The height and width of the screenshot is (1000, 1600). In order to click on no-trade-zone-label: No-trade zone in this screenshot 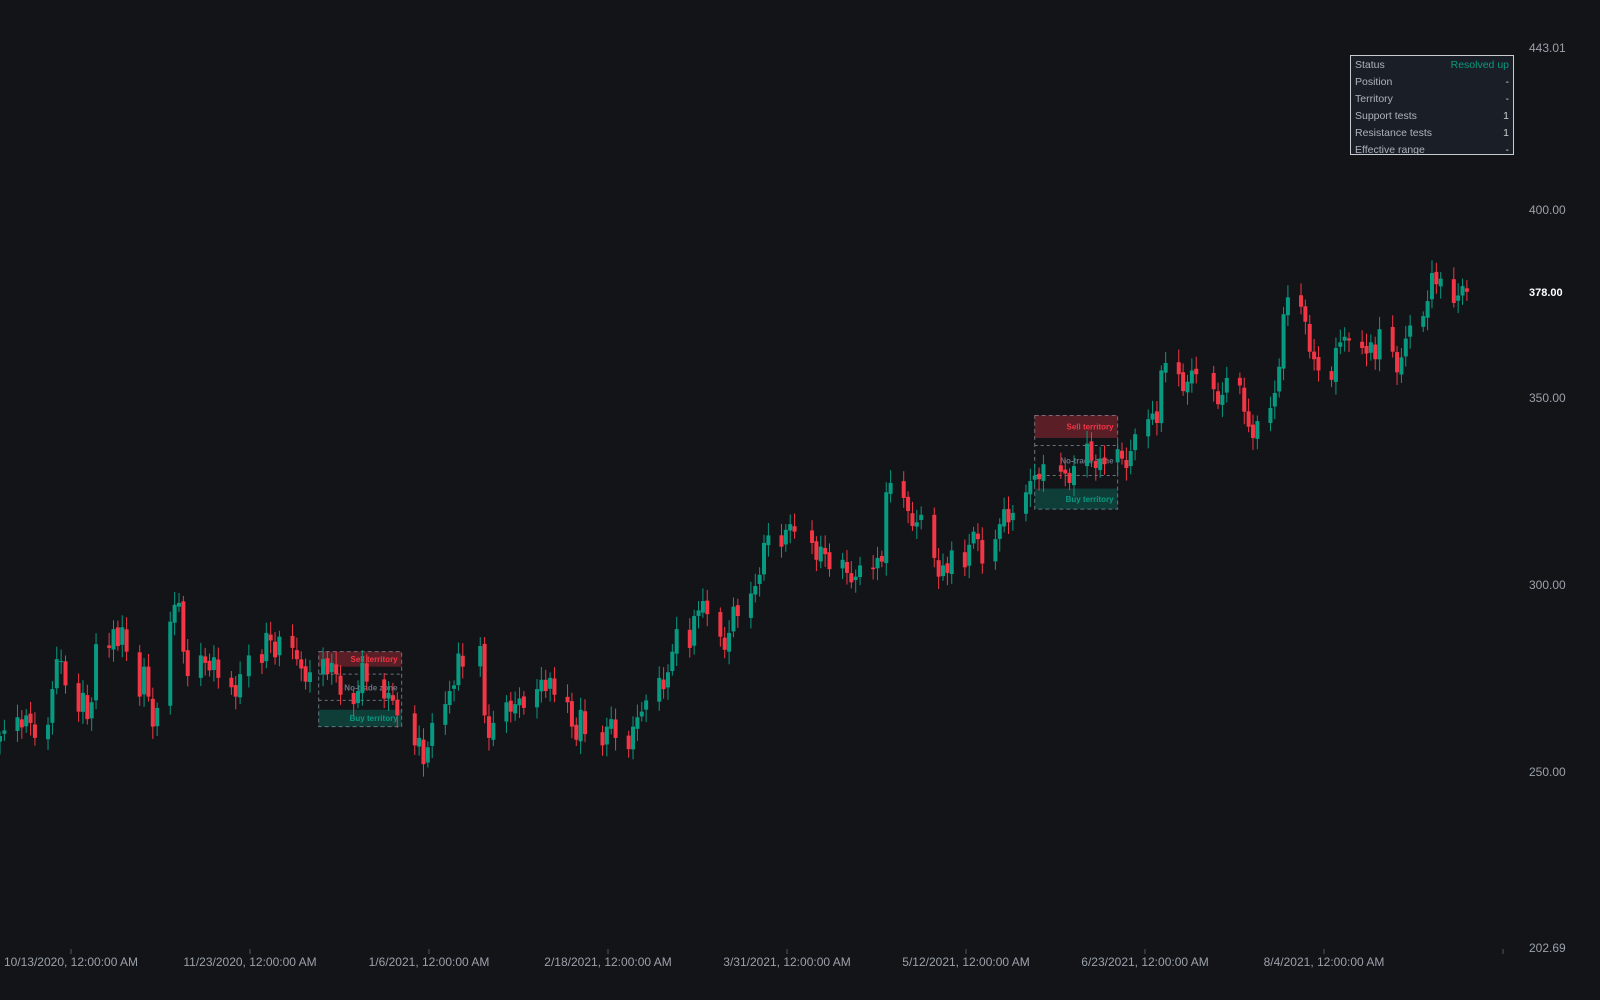, I will do `click(371, 687)`.